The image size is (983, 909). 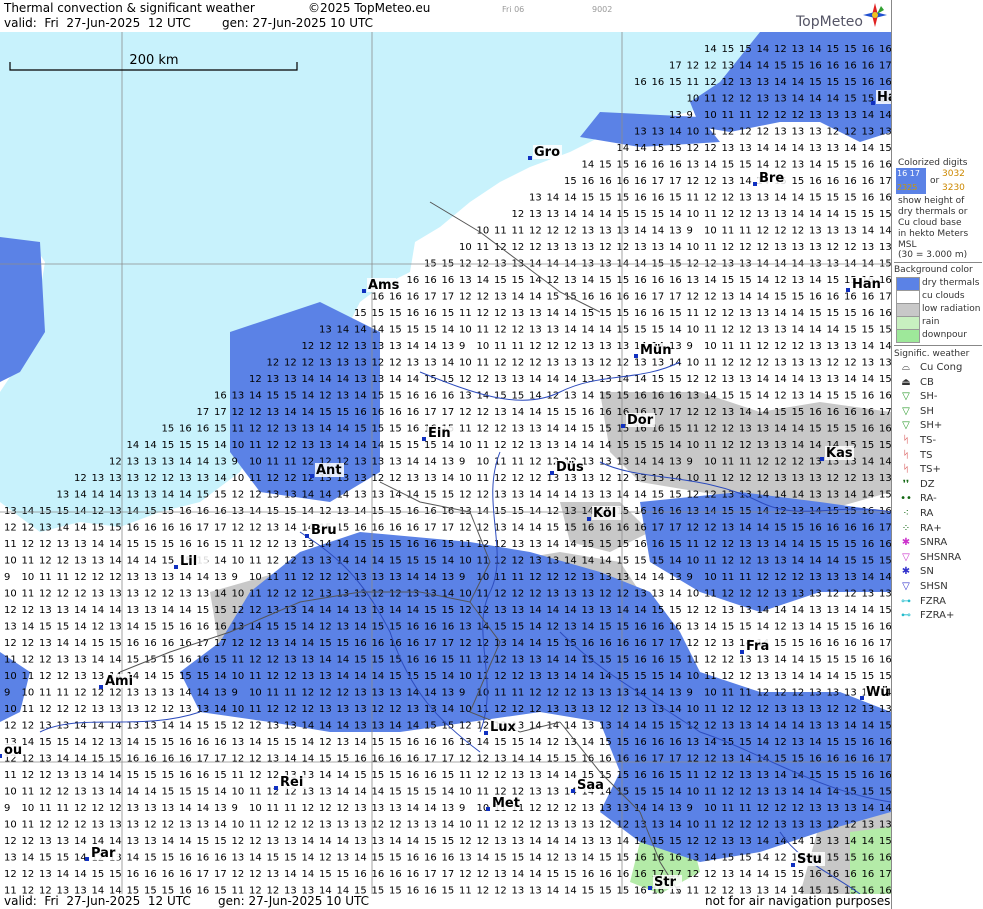 I want to click on digits-desc-3: Cu cloud base, so click(x=930, y=223).